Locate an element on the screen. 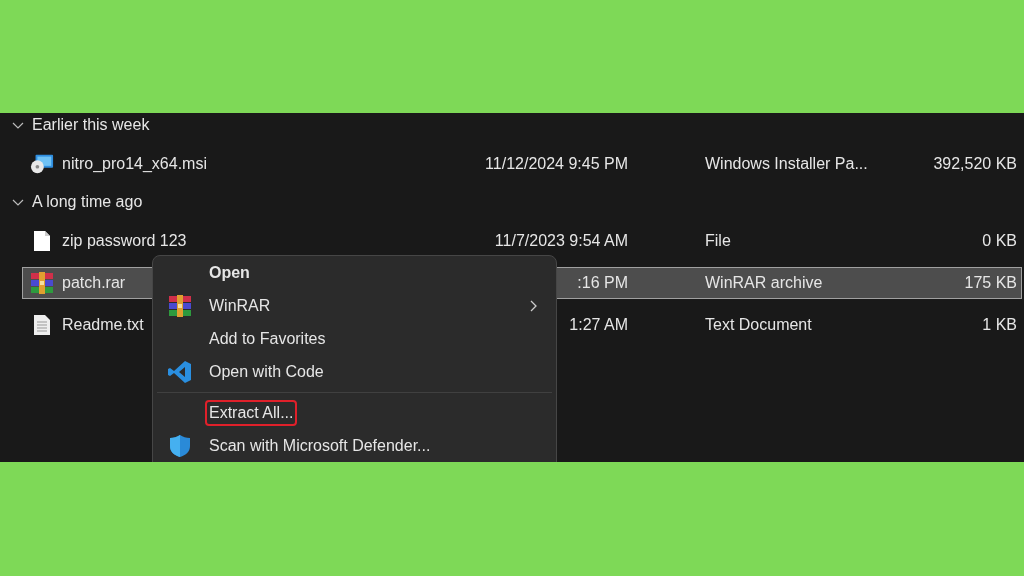 The image size is (1024, 576). file-size: 0 KB is located at coordinates (999, 241).